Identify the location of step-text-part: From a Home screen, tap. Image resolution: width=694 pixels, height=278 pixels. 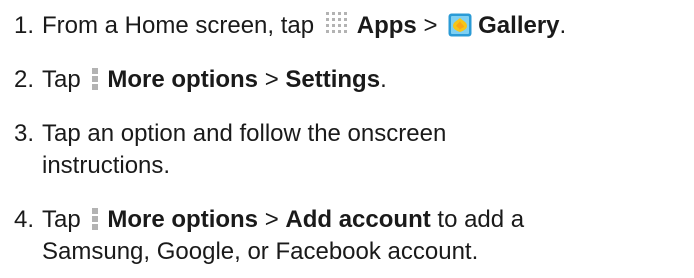
(178, 25).